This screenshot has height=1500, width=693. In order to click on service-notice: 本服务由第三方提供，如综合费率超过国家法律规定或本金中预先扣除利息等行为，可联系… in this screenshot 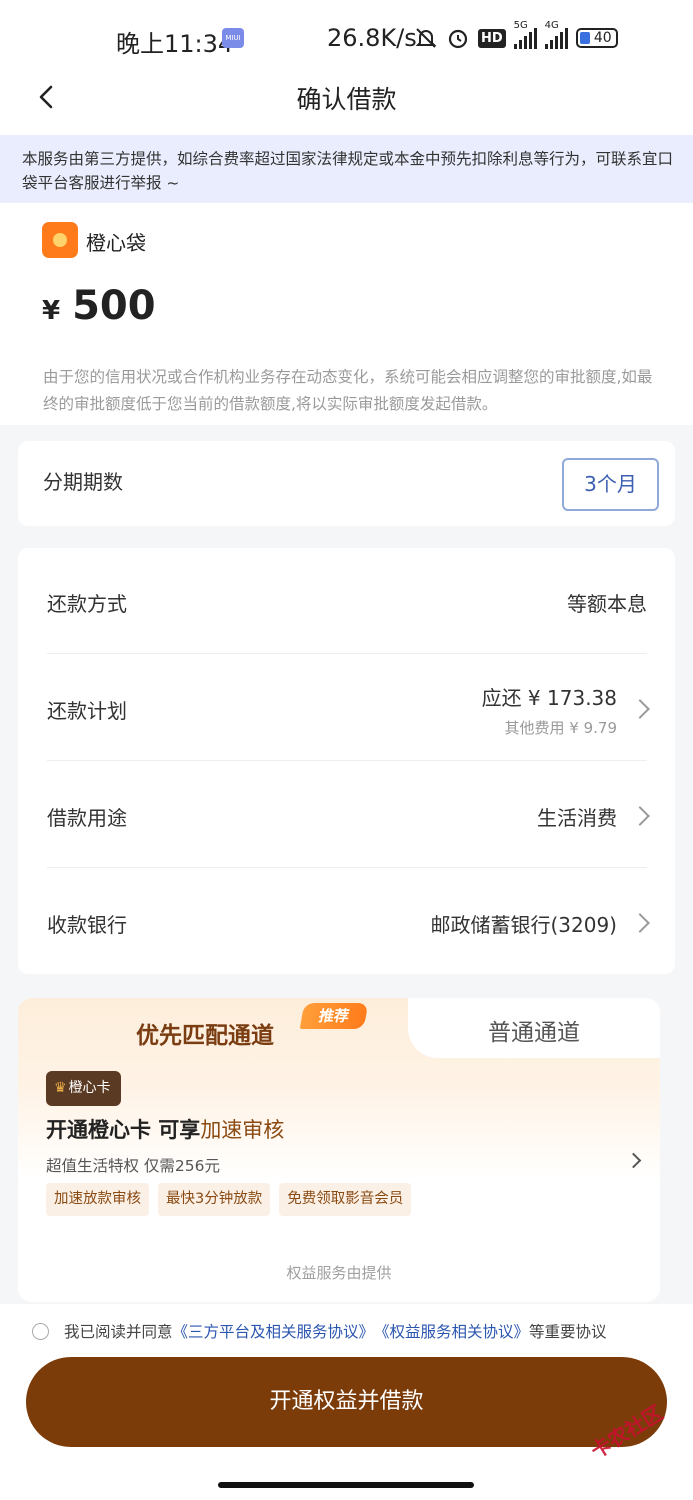, I will do `click(346, 169)`.